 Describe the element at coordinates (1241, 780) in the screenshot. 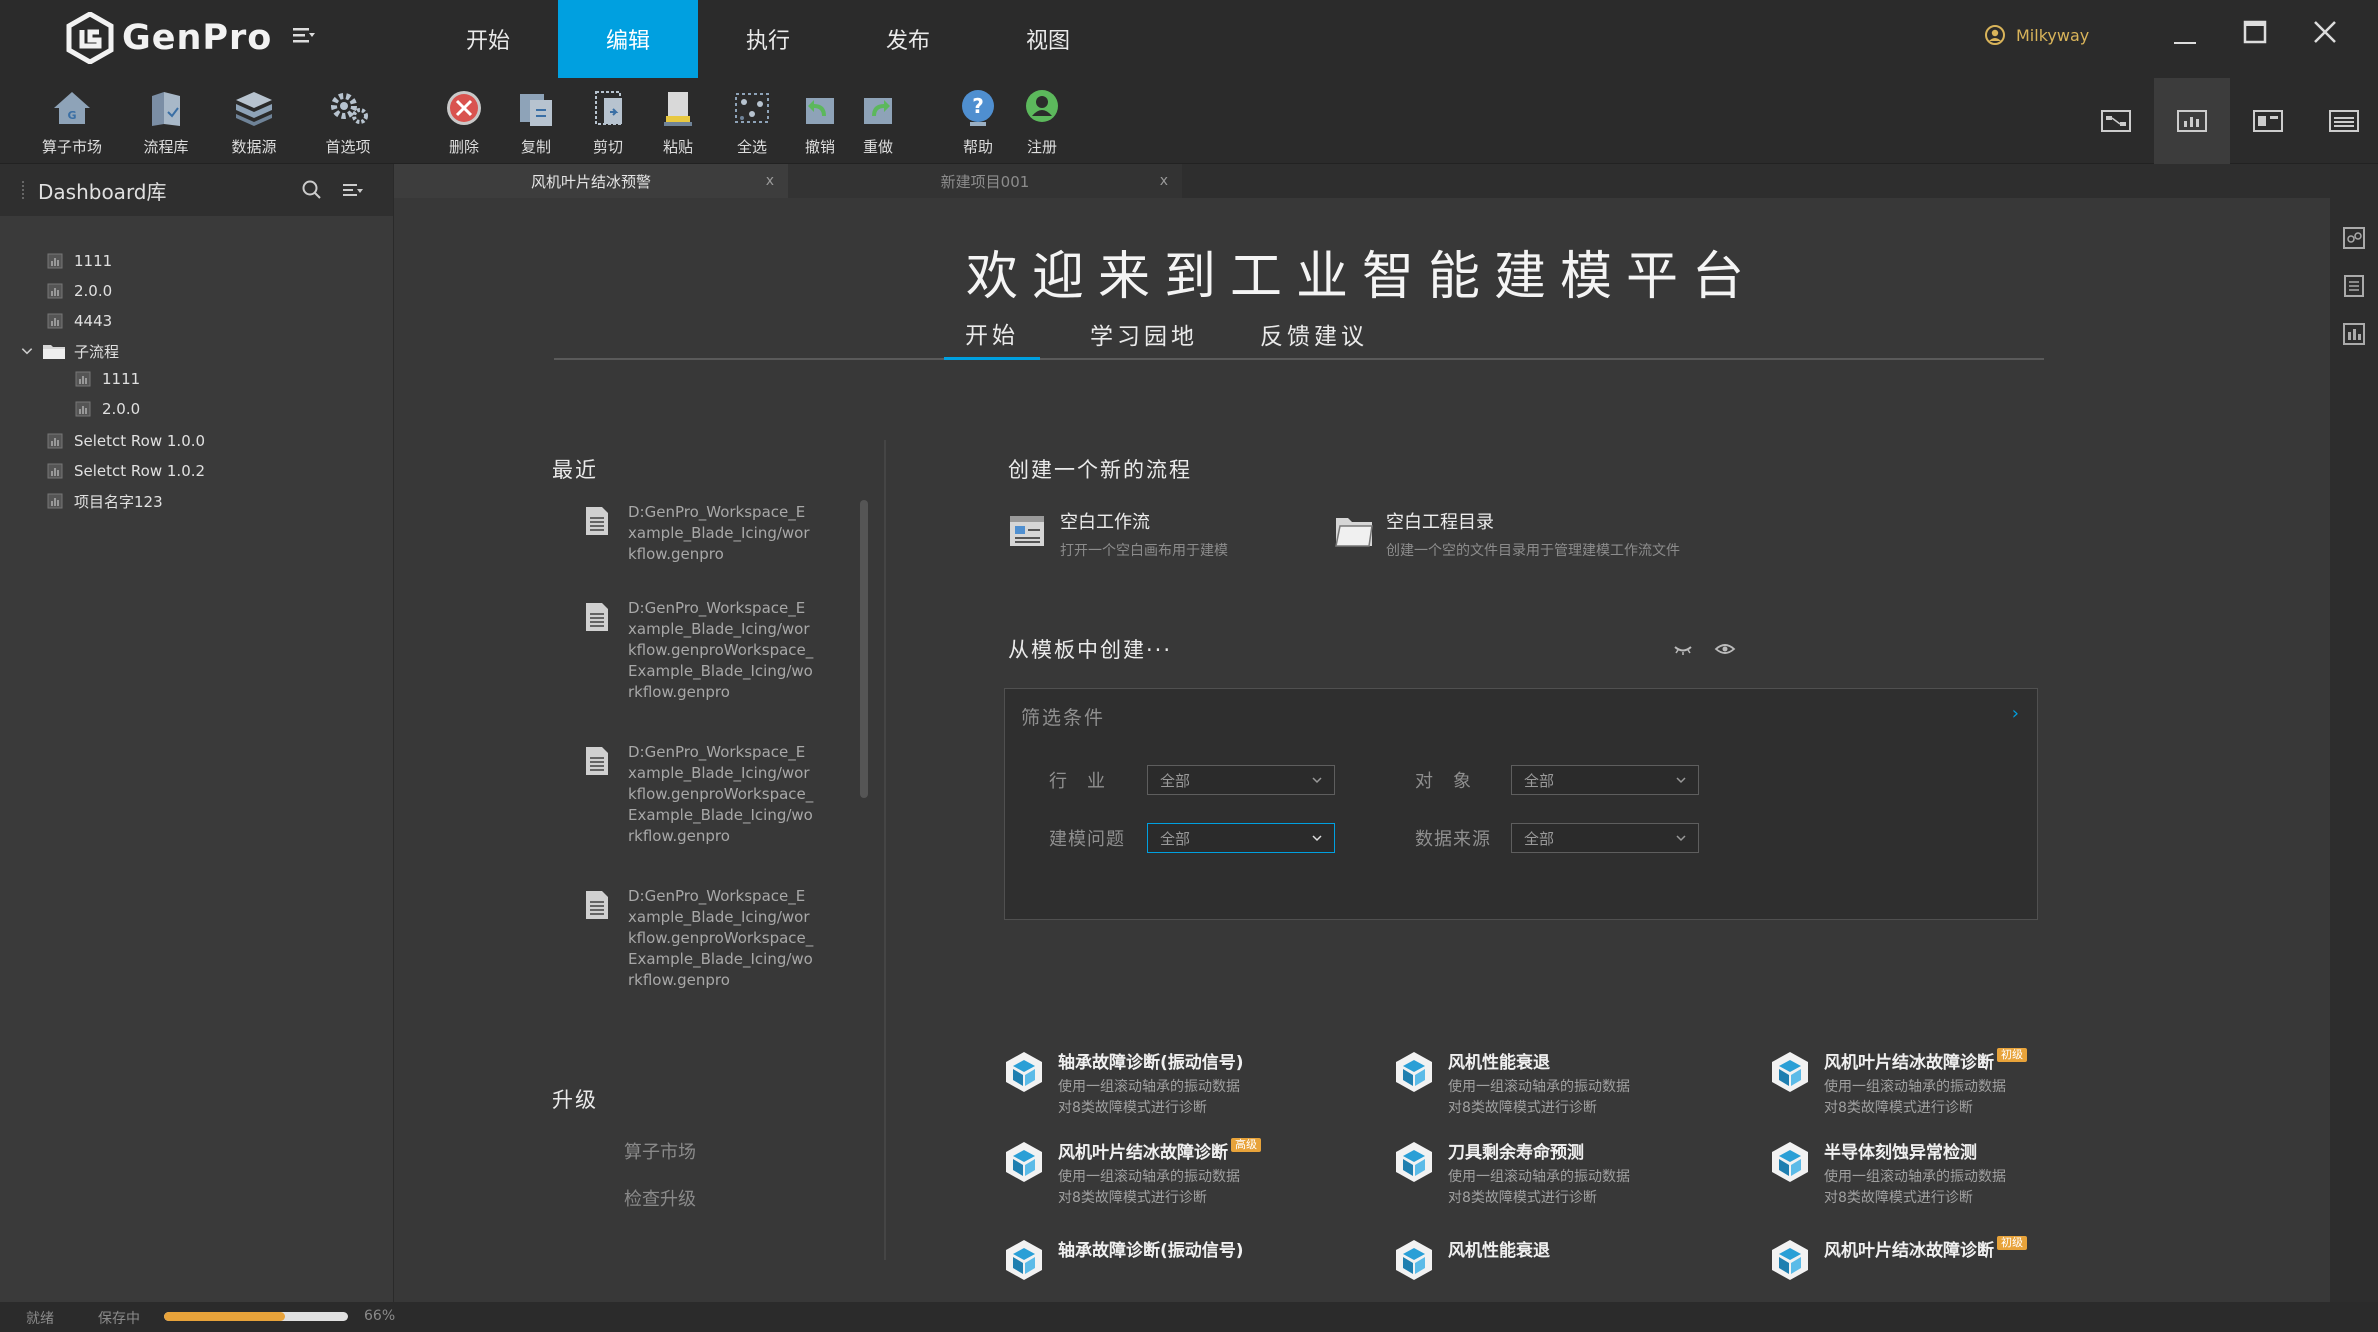

I see `industry-select: 全部` at that location.